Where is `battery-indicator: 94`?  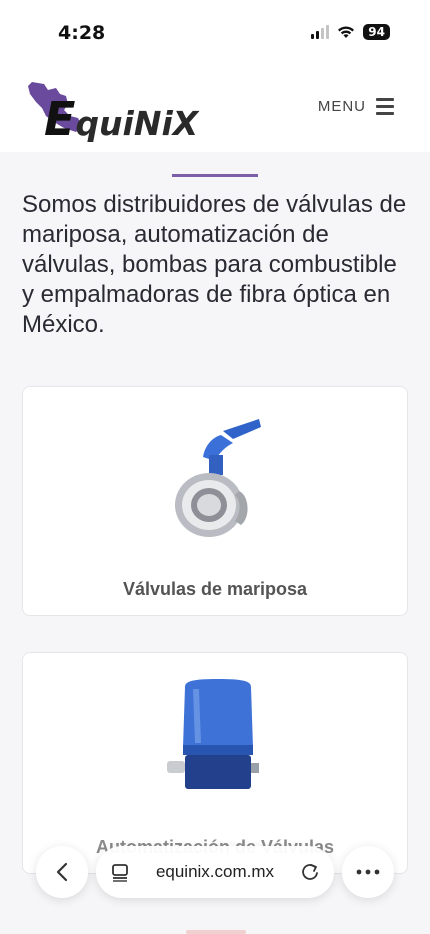 battery-indicator: 94 is located at coordinates (376, 32).